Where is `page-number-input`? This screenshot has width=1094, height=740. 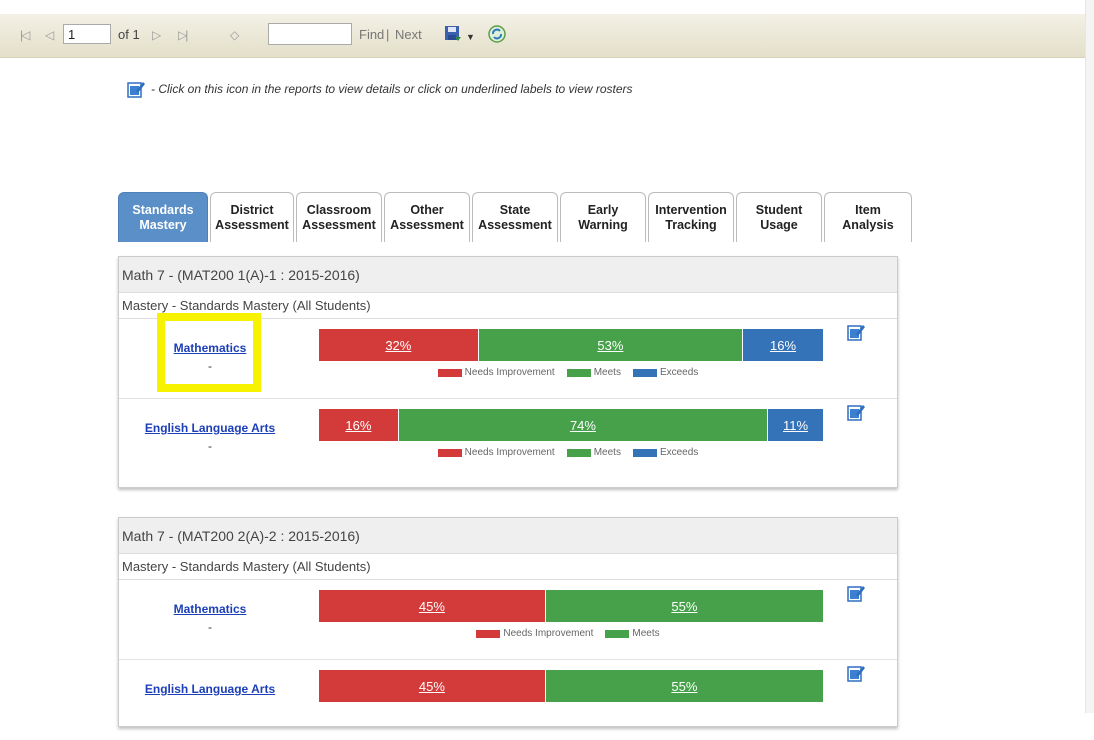 page-number-input is located at coordinates (87, 34).